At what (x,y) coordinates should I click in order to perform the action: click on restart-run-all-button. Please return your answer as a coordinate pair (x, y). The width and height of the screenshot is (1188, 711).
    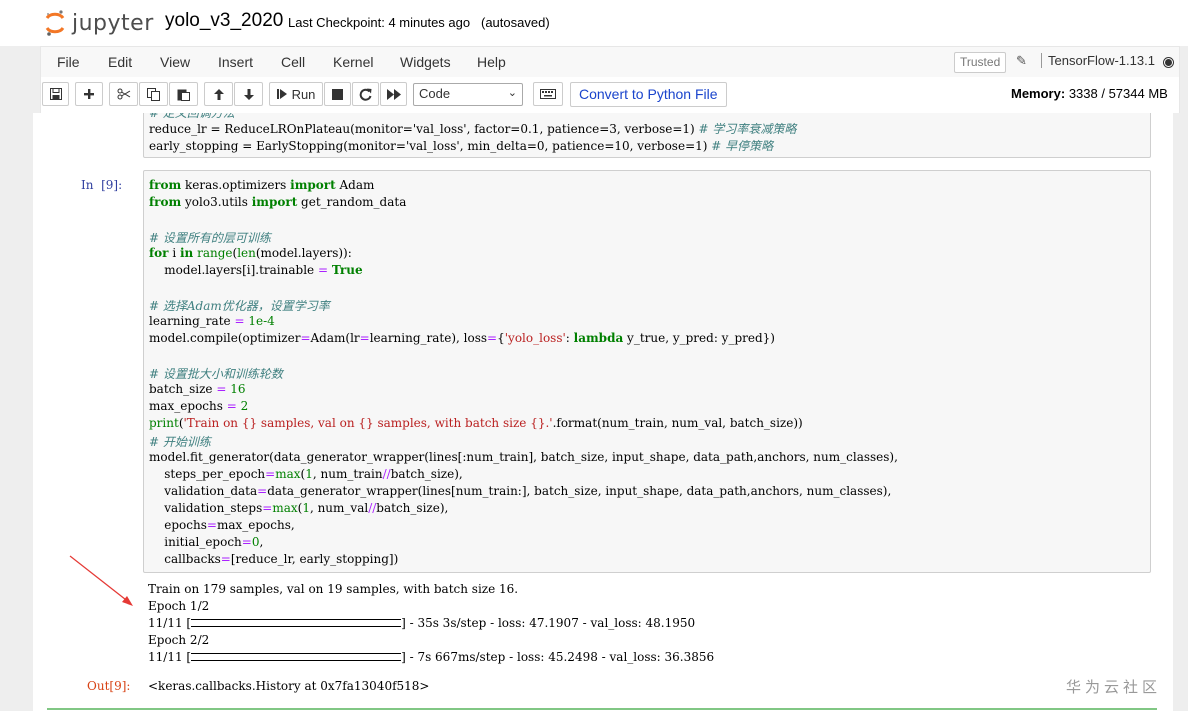
    Looking at the image, I should click on (393, 94).